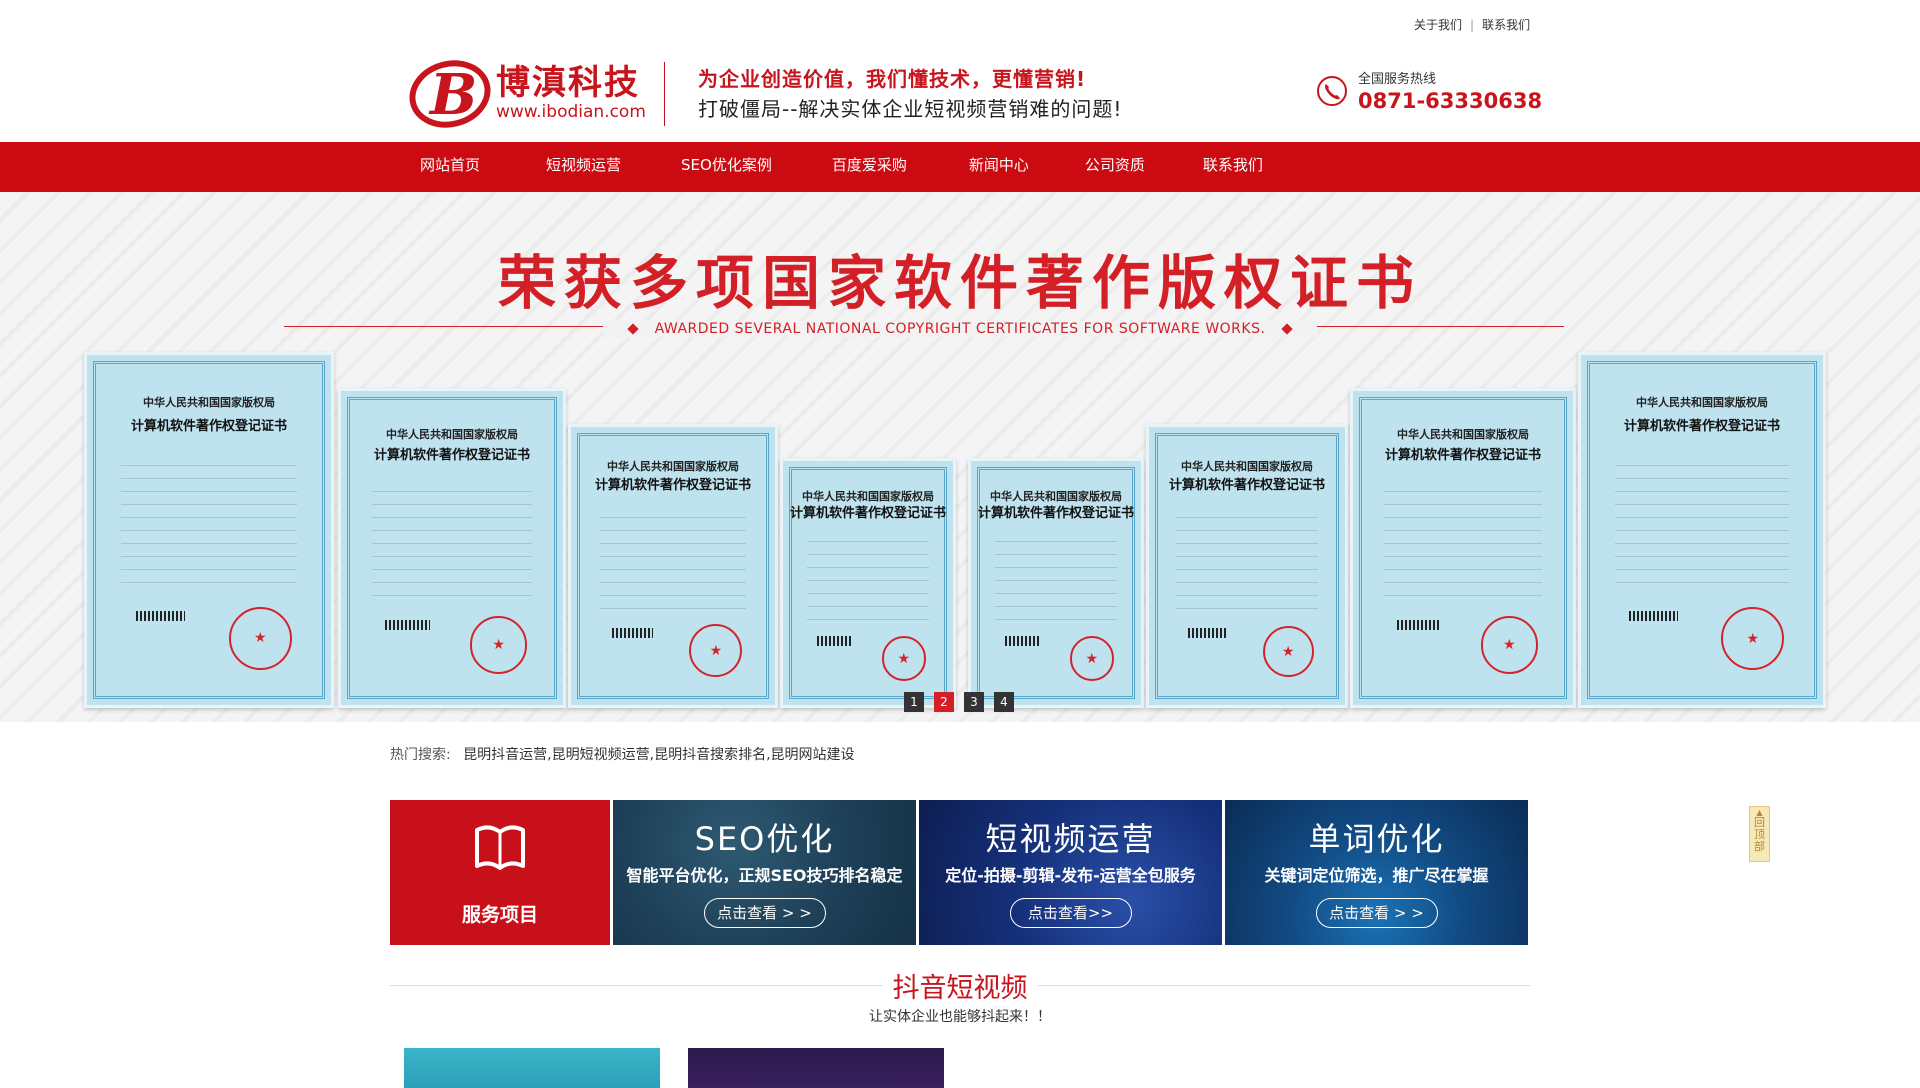  What do you see at coordinates (1332, 93) in the screenshot?
I see `phone-icon` at bounding box center [1332, 93].